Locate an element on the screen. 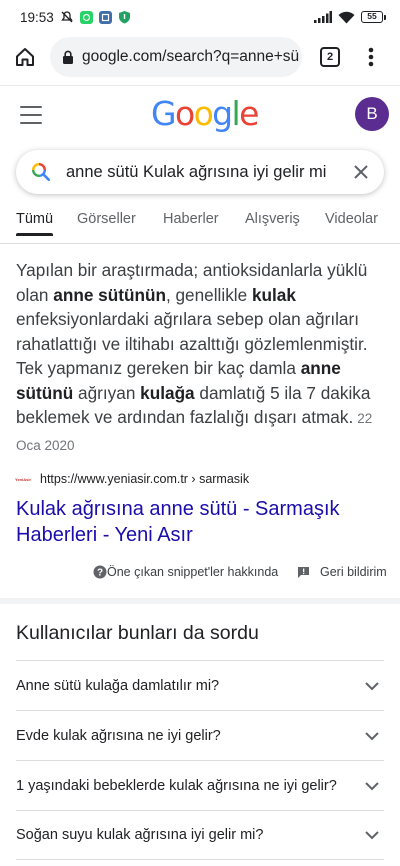  battery-level: 55 is located at coordinates (372, 17).